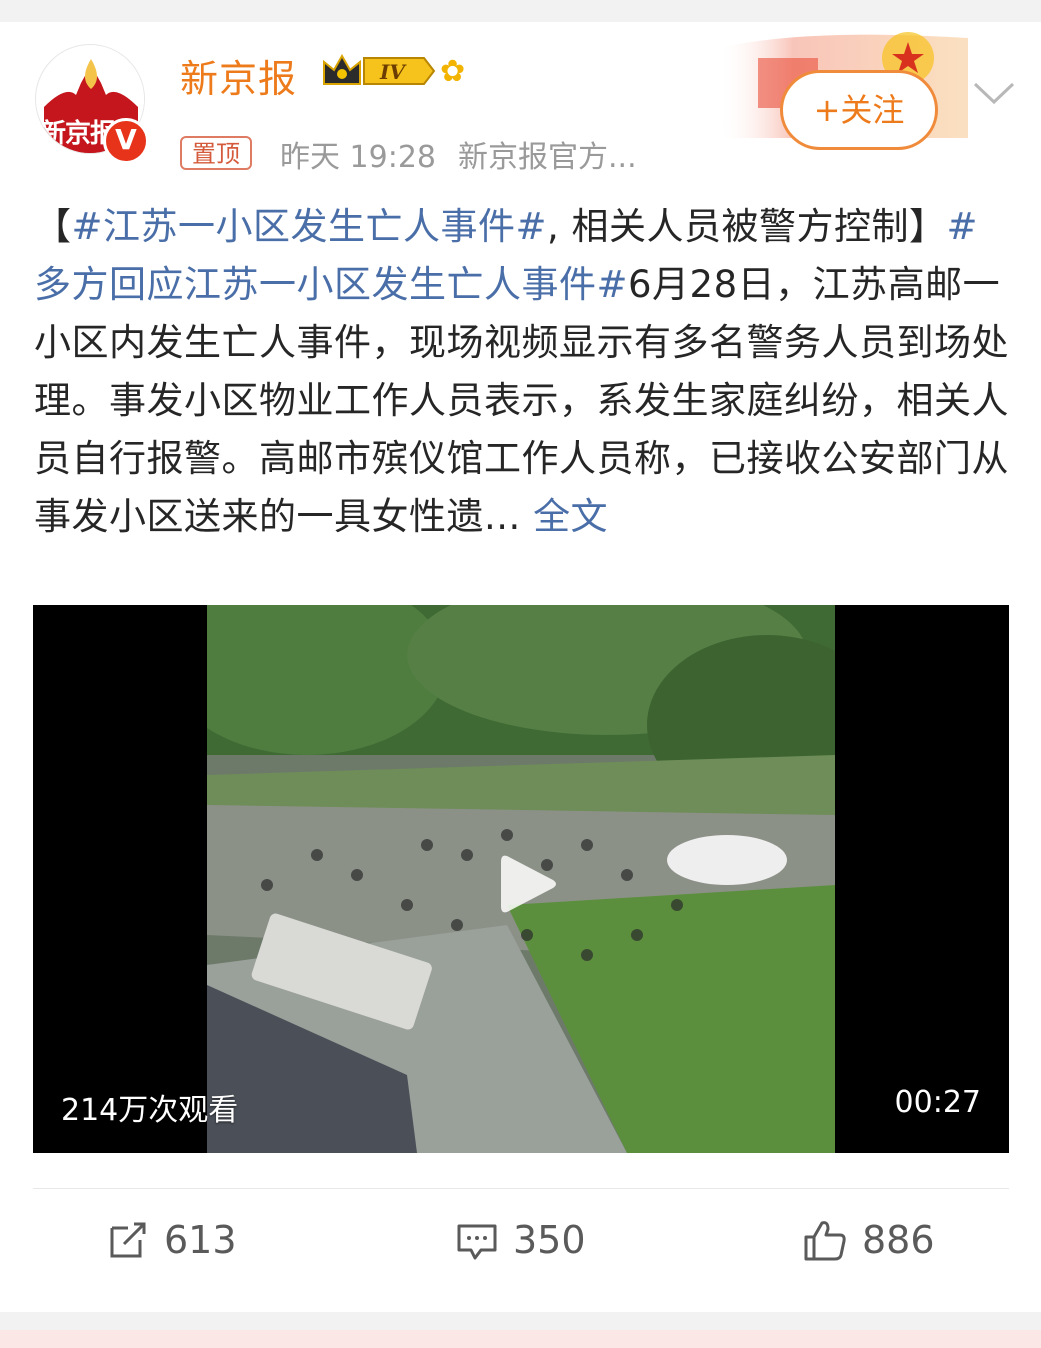 The height and width of the screenshot is (1348, 1041). I want to click on like-icon, so click(825, 1241).